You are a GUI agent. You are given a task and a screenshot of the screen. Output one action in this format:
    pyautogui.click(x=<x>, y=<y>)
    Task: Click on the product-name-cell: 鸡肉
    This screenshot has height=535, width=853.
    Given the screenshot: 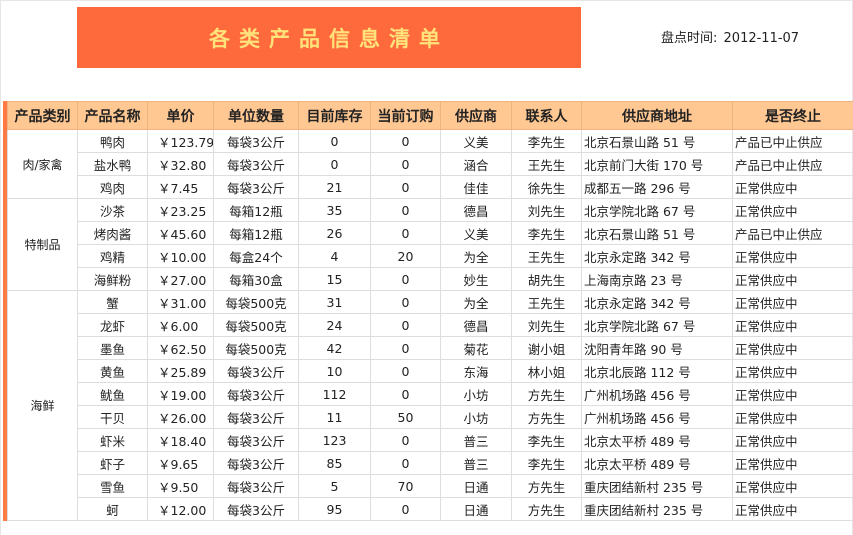 What is the action you would take?
    pyautogui.click(x=112, y=187)
    